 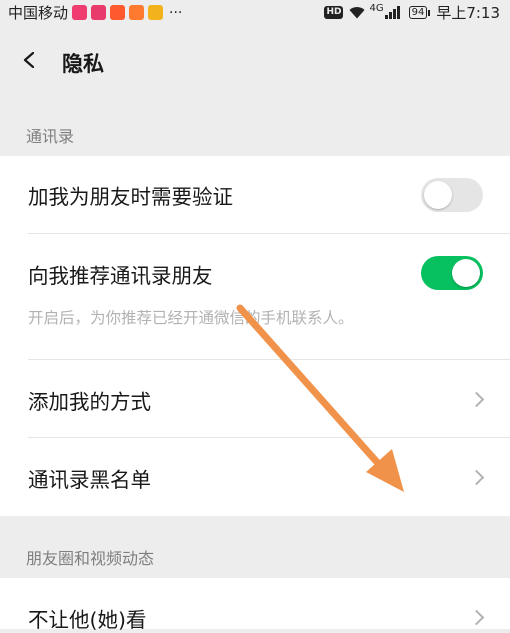 What do you see at coordinates (83, 64) in the screenshot?
I see `page-title: 隐私` at bounding box center [83, 64].